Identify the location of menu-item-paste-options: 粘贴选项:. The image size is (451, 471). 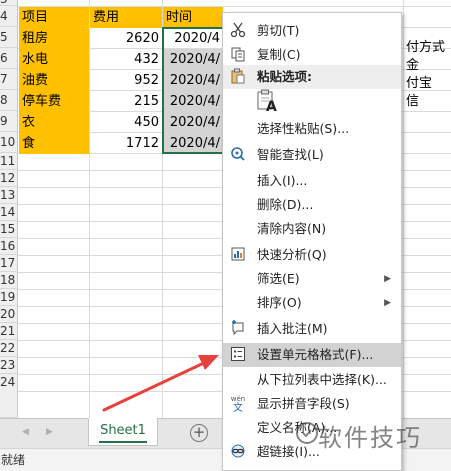
(312, 77).